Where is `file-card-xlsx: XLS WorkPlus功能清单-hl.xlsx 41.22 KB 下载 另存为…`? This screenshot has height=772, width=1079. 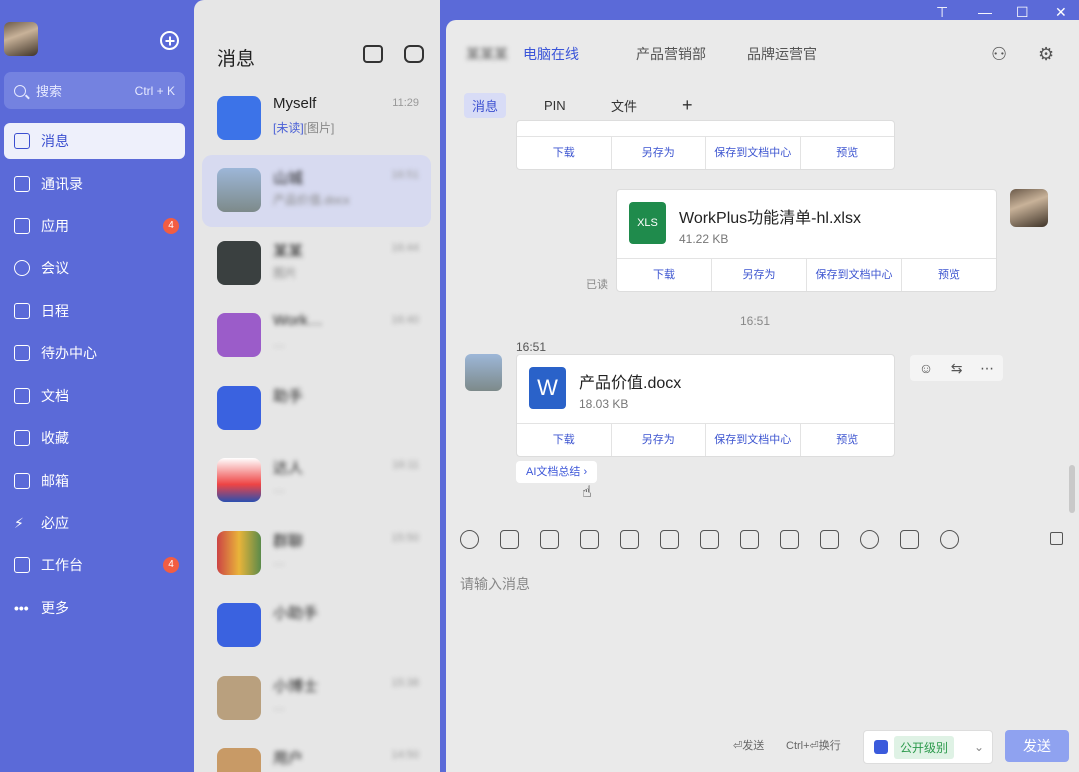
file-card-xlsx: XLS WorkPlus功能清单-hl.xlsx 41.22 KB 下载 另存为… is located at coordinates (806, 240).